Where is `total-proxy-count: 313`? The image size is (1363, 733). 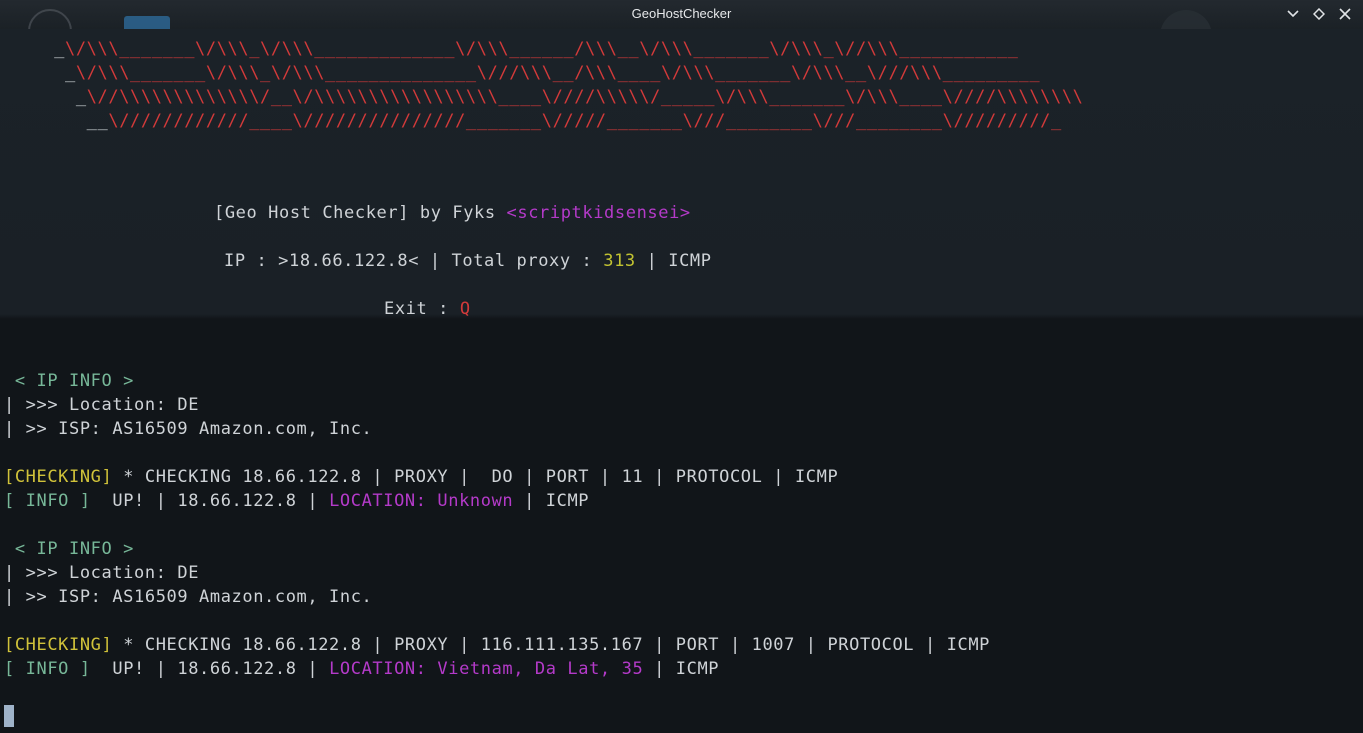
total-proxy-count: 313 is located at coordinates (619, 261).